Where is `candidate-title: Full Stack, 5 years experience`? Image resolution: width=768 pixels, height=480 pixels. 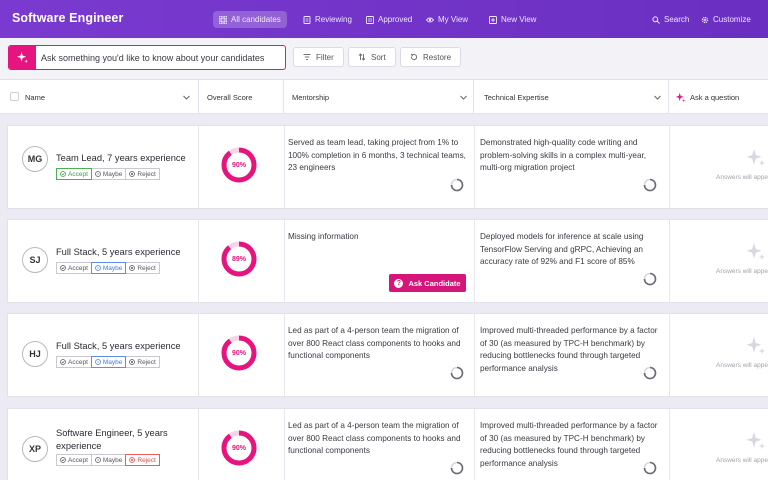 candidate-title: Full Stack, 5 years experience is located at coordinates (118, 346).